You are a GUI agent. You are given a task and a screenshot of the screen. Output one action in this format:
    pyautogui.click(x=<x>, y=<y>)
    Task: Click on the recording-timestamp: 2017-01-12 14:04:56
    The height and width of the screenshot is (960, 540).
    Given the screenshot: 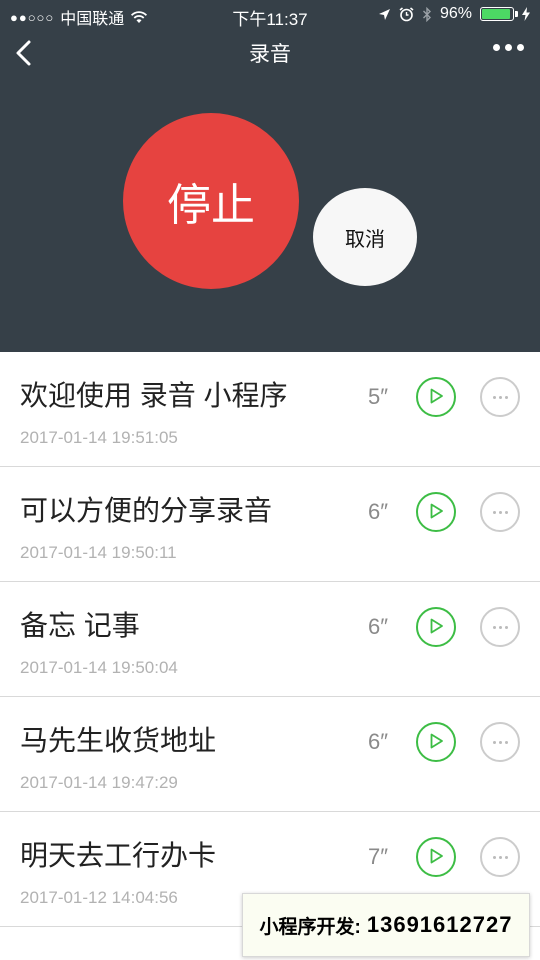 What is the action you would take?
    pyautogui.click(x=99, y=897)
    